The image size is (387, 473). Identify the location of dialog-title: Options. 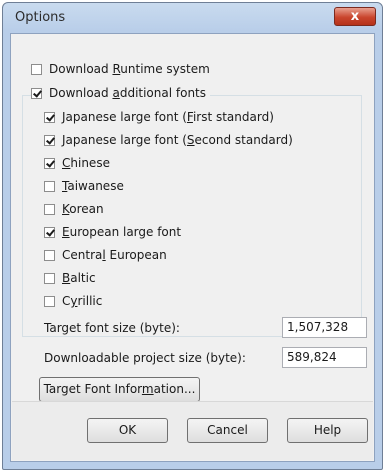
(40, 17).